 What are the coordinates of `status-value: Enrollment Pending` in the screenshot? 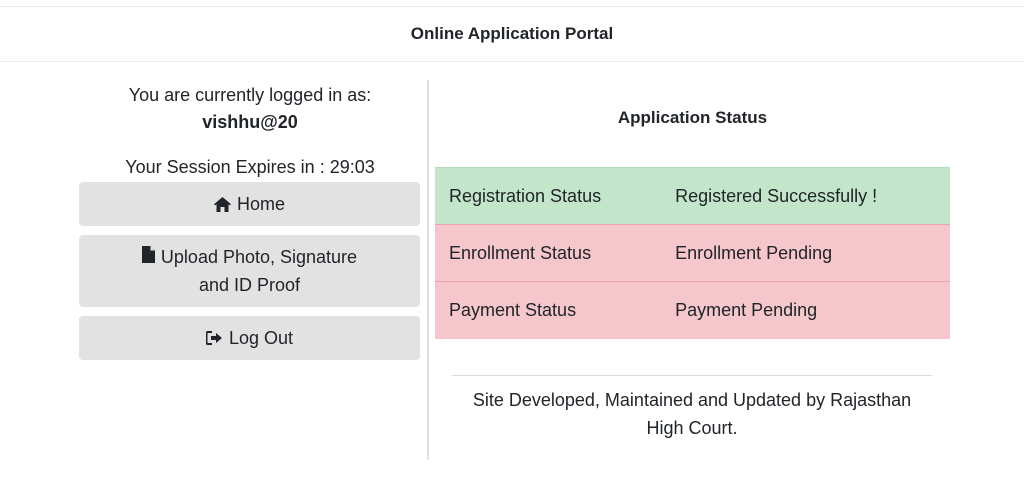 It's located at (805, 253).